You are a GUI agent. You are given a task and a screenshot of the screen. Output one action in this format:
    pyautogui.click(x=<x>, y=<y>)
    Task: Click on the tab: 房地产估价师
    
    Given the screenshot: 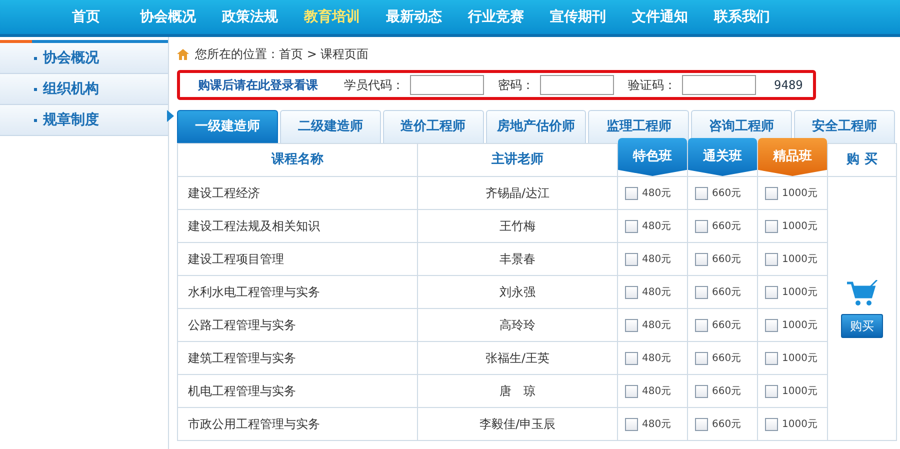 What is the action you would take?
    pyautogui.click(x=536, y=126)
    